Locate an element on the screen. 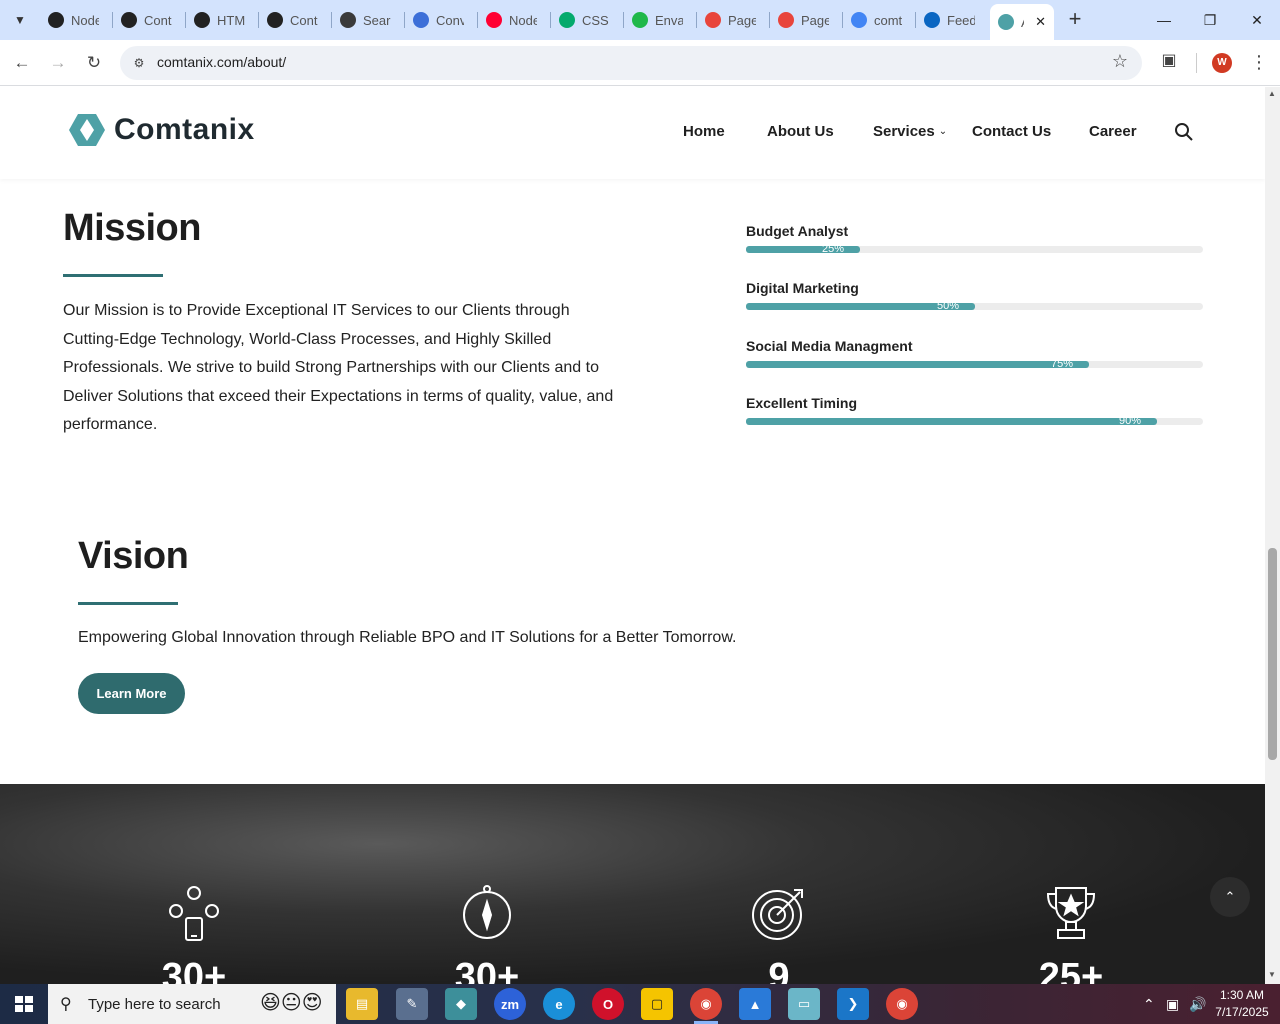 The width and height of the screenshot is (1280, 1024). skill-percent: 50% is located at coordinates (948, 306).